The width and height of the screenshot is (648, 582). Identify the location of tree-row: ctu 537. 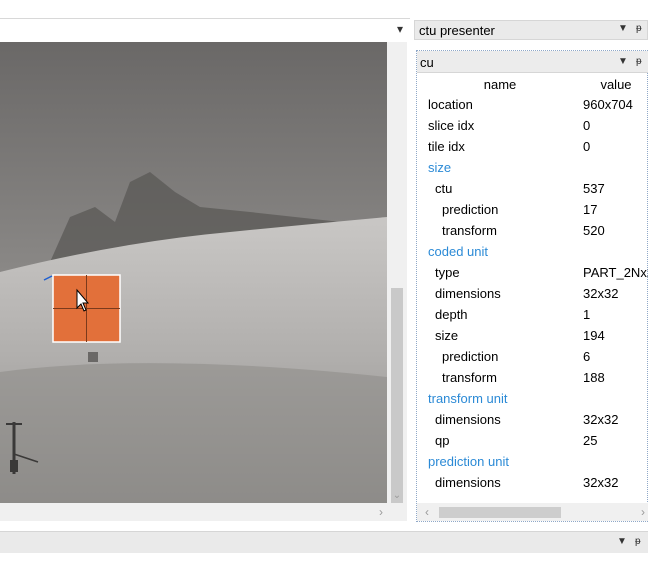
(532, 188).